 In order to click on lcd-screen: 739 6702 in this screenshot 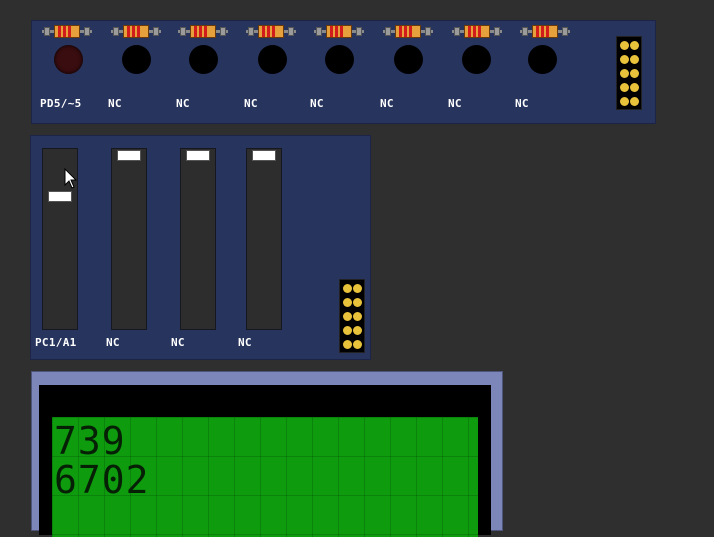, I will do `click(265, 477)`.